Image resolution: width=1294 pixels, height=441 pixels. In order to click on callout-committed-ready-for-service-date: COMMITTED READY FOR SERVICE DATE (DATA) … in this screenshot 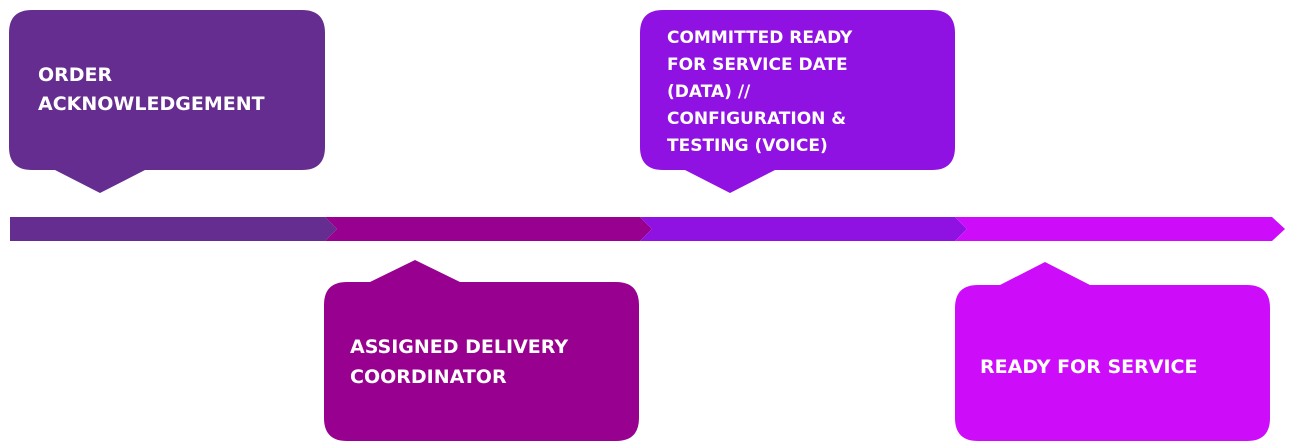, I will do `click(797, 101)`.